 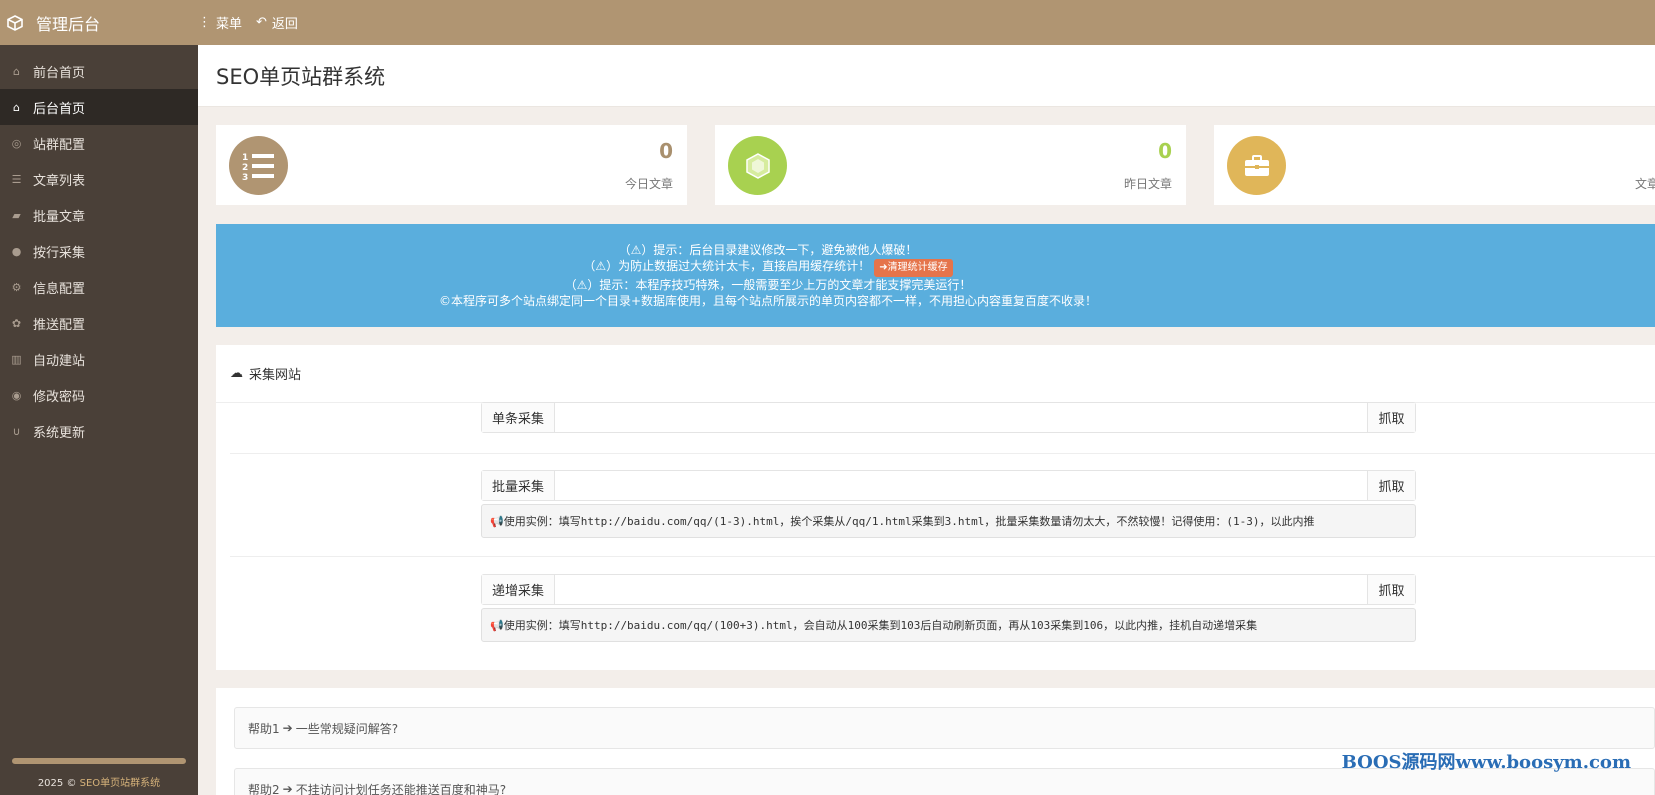 I want to click on help-prefix: 帮助1, so click(x=264, y=728).